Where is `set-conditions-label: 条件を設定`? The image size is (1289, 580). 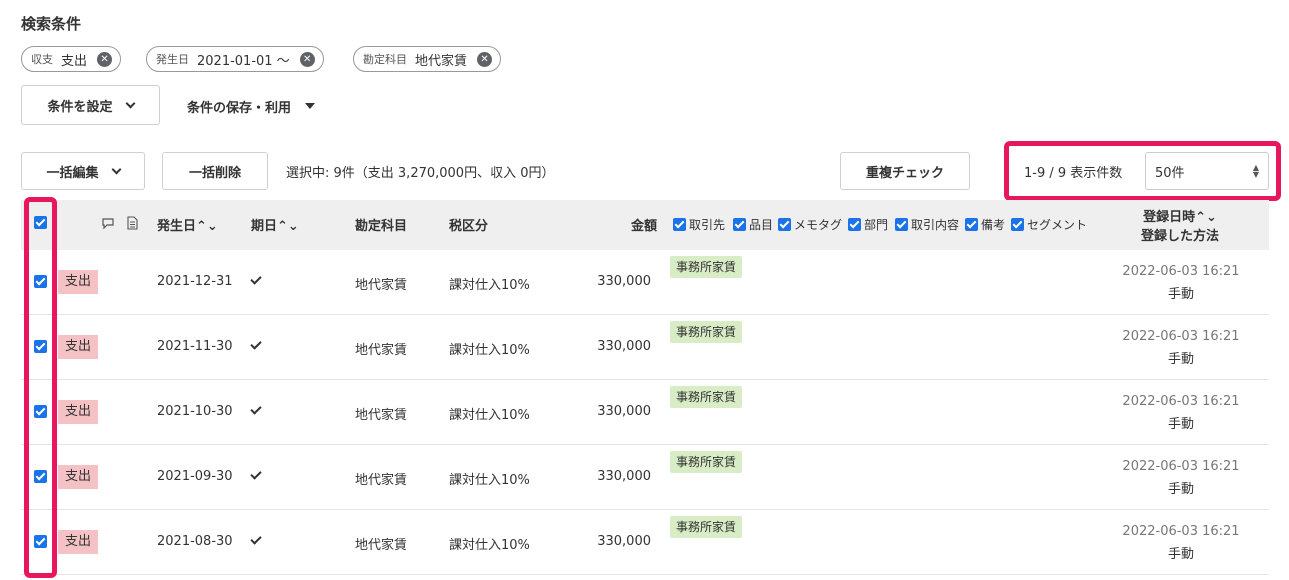 set-conditions-label: 条件を設定 is located at coordinates (80, 107).